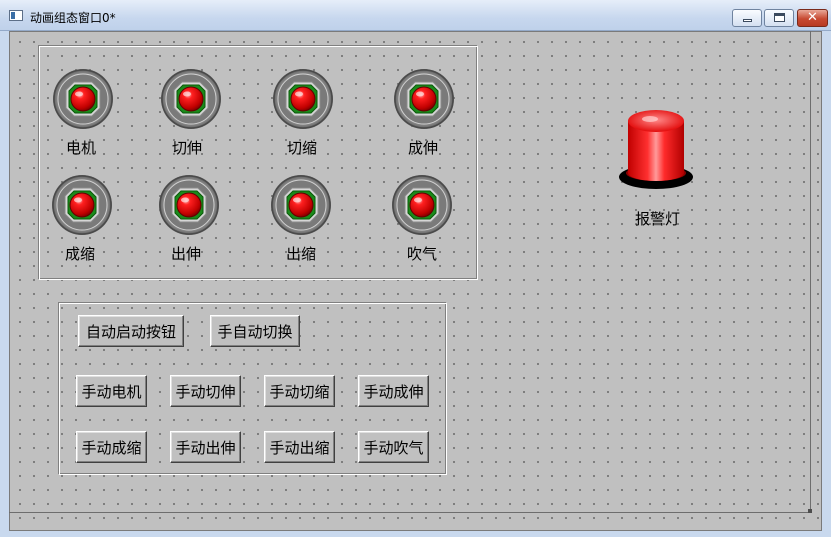  Describe the element at coordinates (301, 254) in the screenshot. I see `lamp-label-out-retract: 出缩` at that location.